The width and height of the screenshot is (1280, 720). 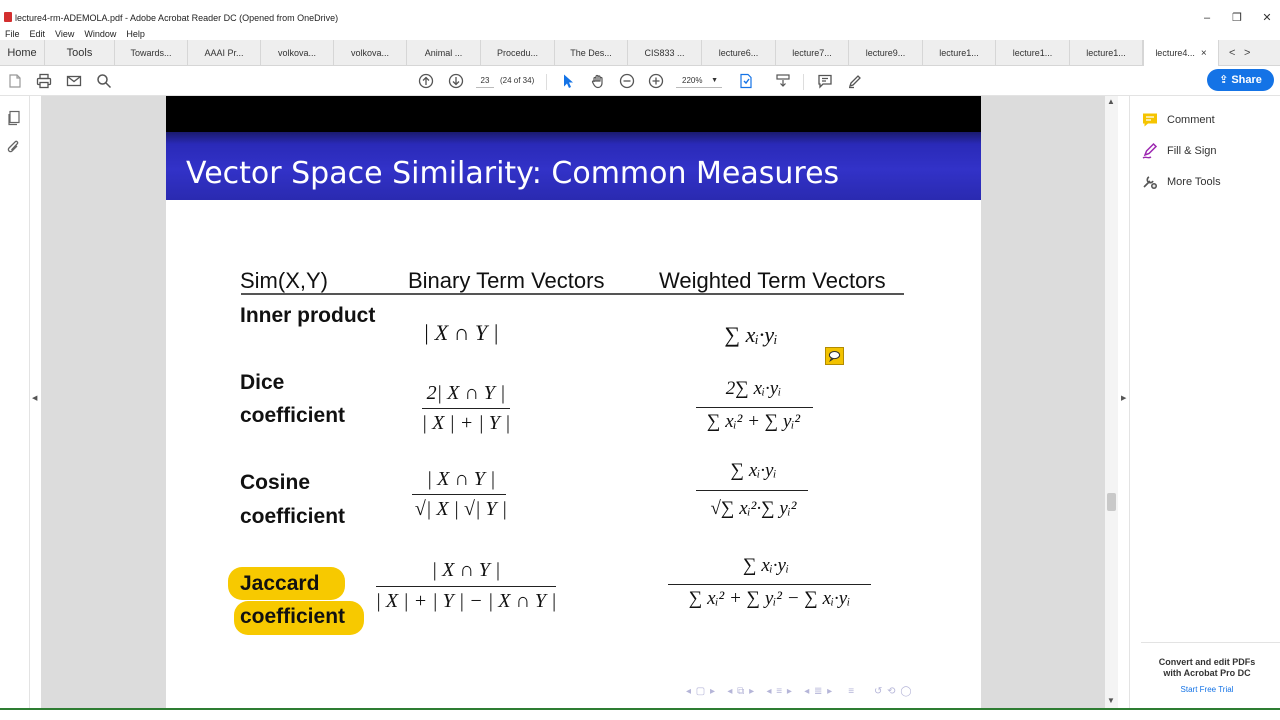 I want to click on formula-jaccard-weighted-numerator: ∑ xᵢ·yᵢ, so click(x=766, y=565).